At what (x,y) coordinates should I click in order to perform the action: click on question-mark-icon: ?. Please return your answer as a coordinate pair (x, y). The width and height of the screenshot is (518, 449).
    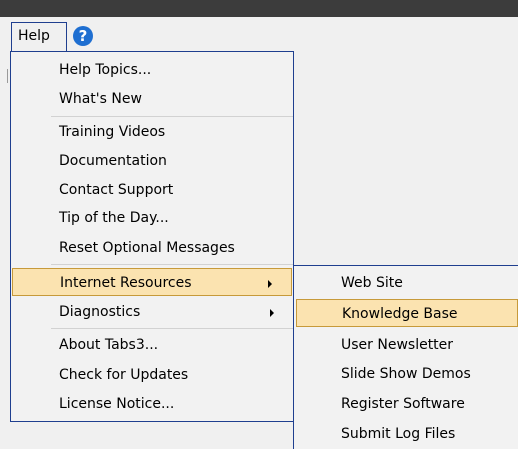
    Looking at the image, I should click on (83, 36).